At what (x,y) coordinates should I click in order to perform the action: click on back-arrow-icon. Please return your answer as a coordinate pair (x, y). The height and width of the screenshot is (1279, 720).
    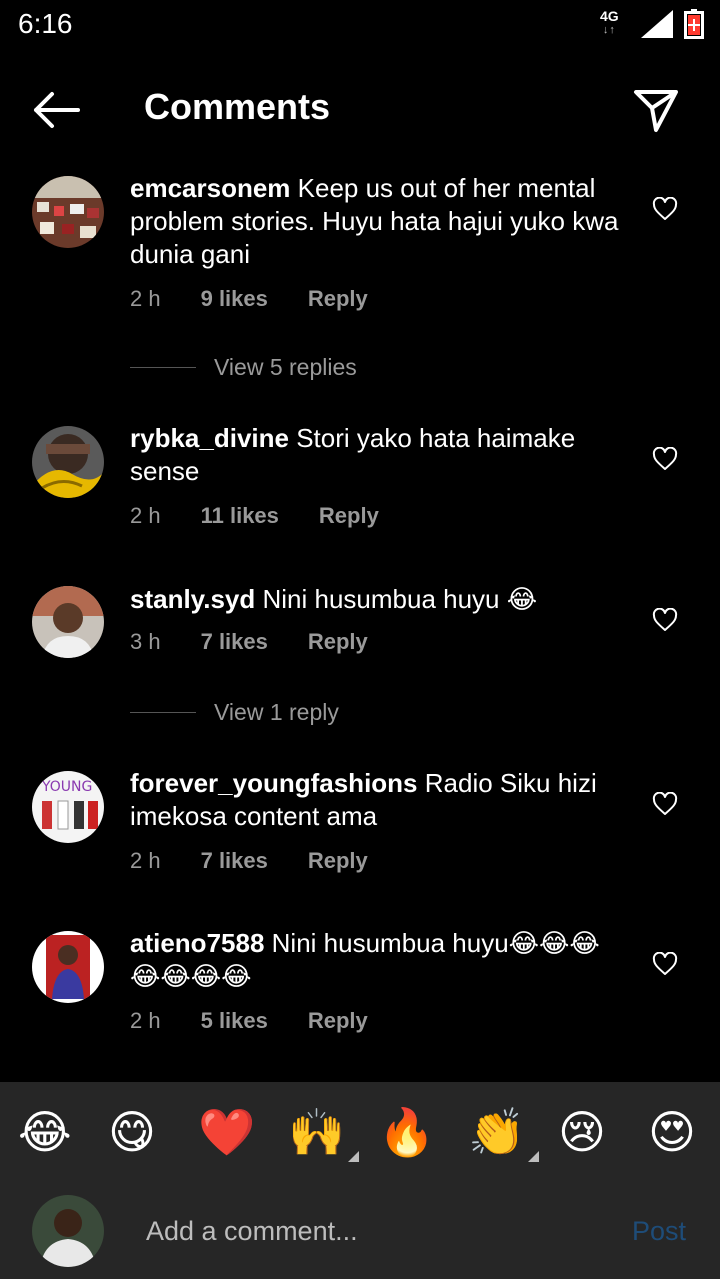
    Looking at the image, I should click on (56, 110).